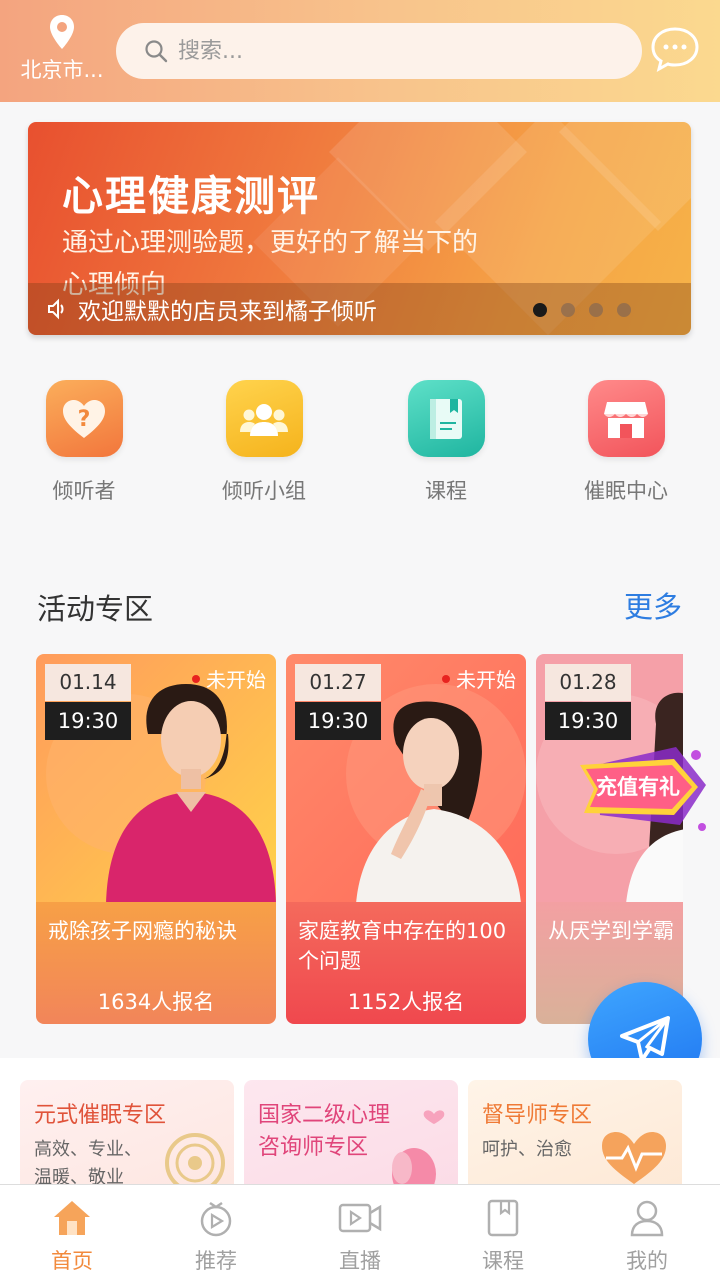 The height and width of the screenshot is (1280, 720). I want to click on more-link: 更多, so click(653, 605).